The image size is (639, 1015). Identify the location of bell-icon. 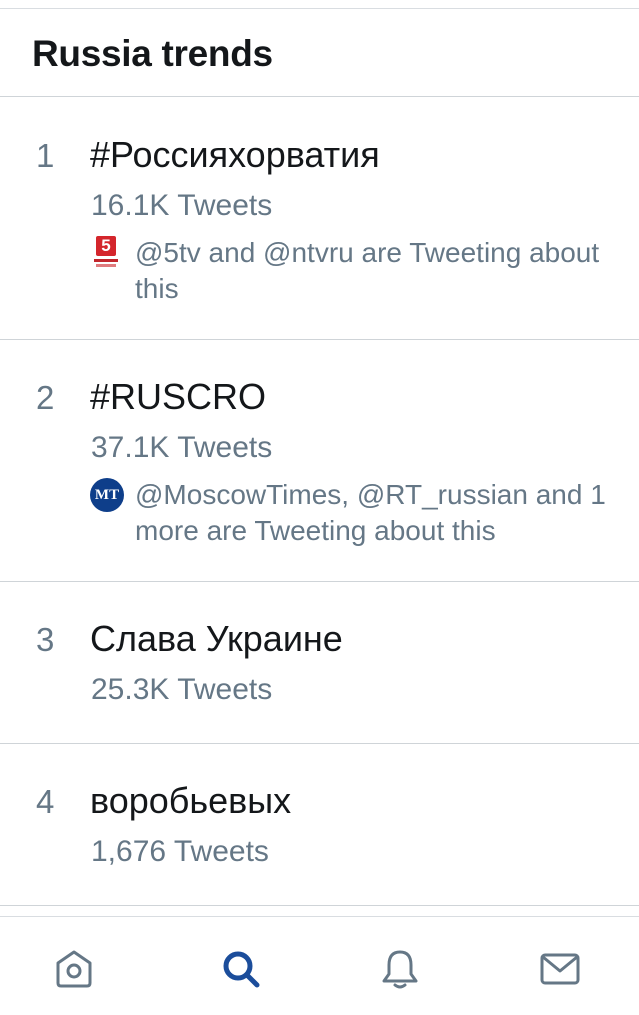
(400, 969).